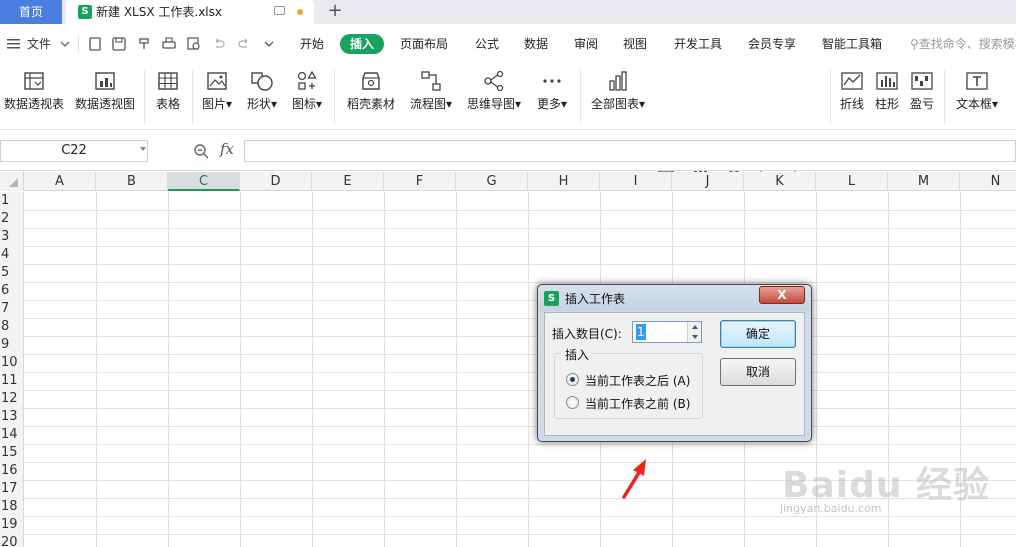 This screenshot has height=547, width=1016. Describe the element at coordinates (988, 181) in the screenshot. I see `column-header: N` at that location.